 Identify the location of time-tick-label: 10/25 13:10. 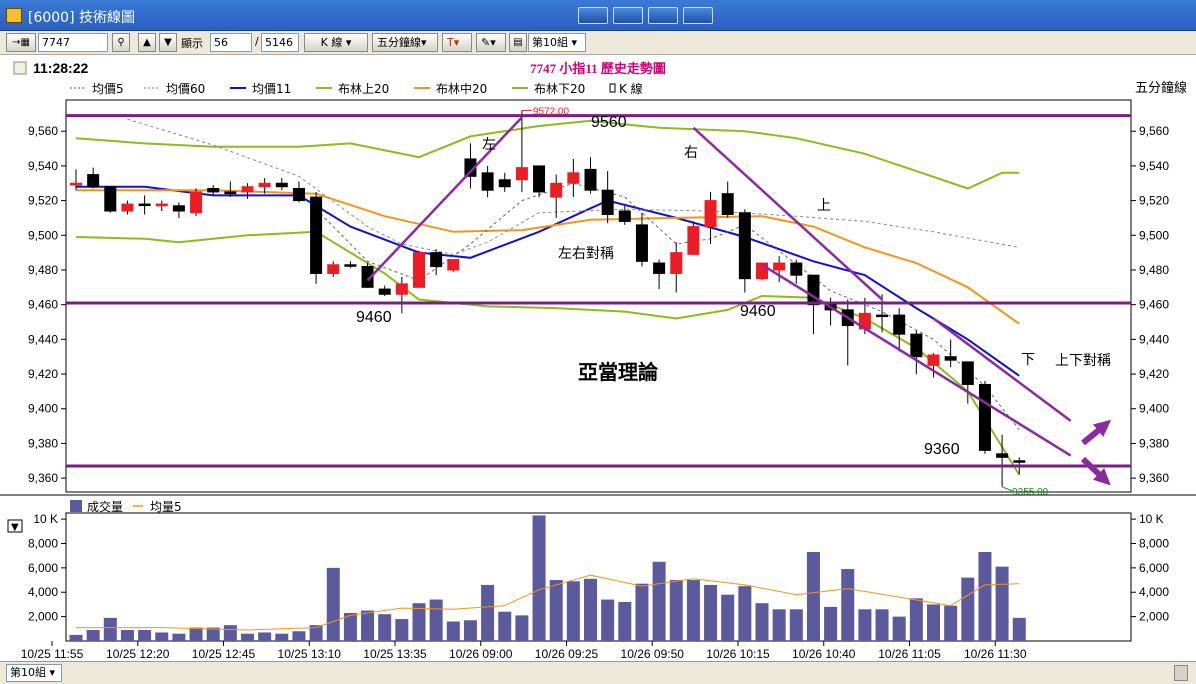
(310, 654).